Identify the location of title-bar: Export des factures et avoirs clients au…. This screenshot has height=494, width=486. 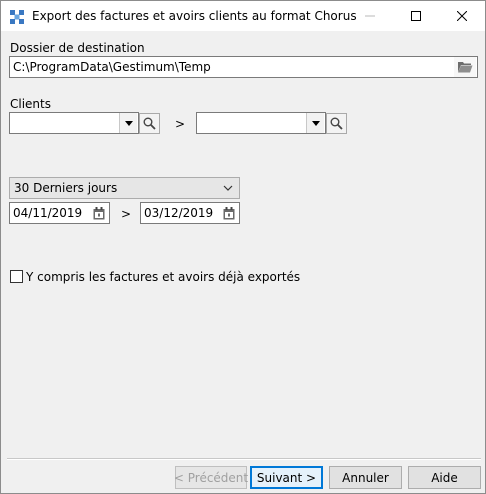
(243, 16).